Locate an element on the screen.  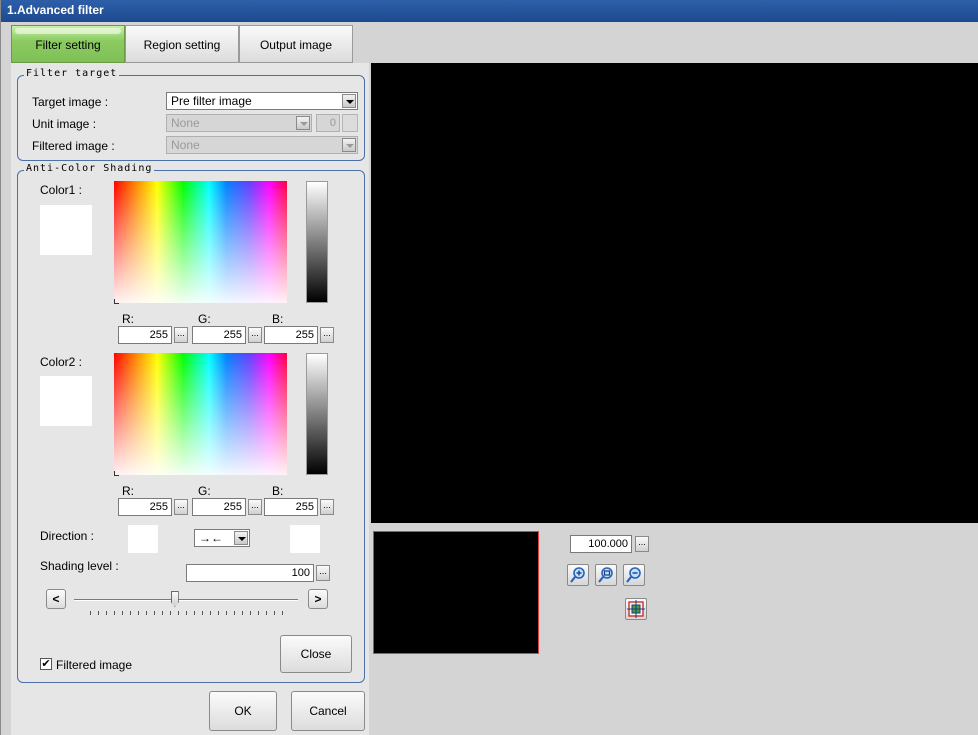
zoom-out-button is located at coordinates (634, 575).